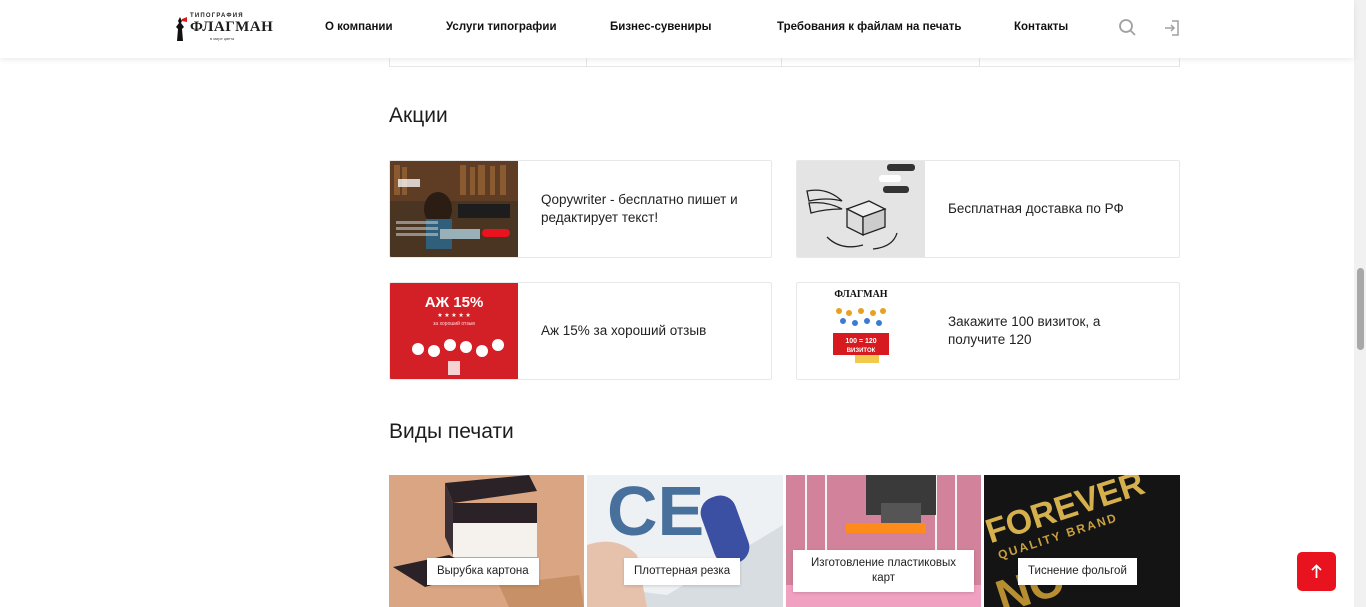  I want to click on copywriter-promo-image, so click(454, 209).